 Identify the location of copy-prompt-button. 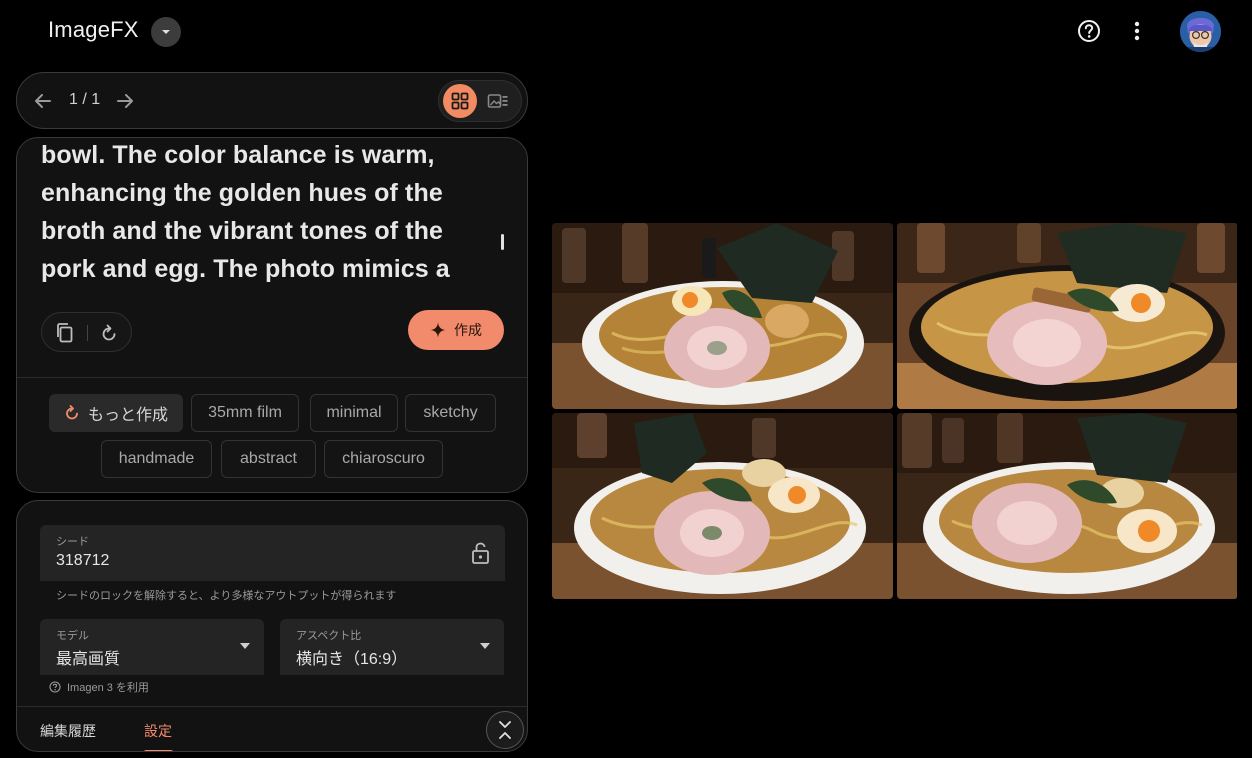
(65, 333).